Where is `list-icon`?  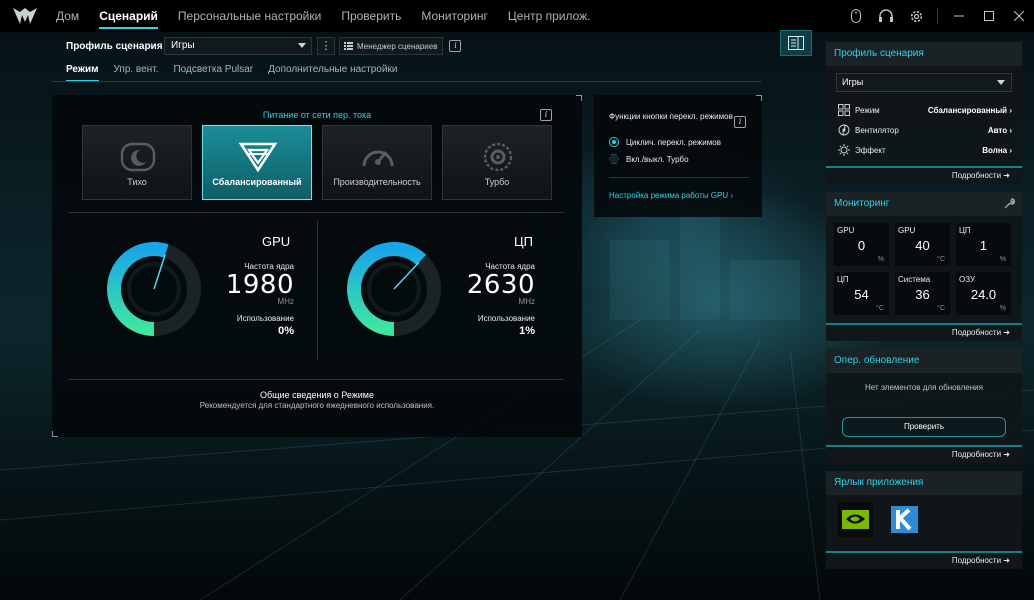 list-icon is located at coordinates (348, 46).